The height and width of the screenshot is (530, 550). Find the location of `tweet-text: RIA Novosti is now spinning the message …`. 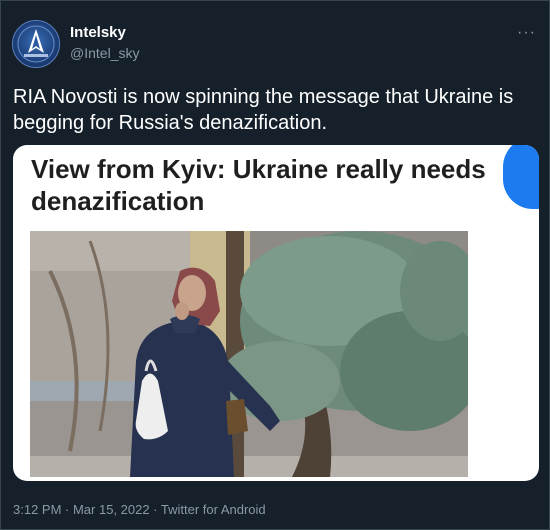

tweet-text: RIA Novosti is now spinning the message … is located at coordinates (263, 110).